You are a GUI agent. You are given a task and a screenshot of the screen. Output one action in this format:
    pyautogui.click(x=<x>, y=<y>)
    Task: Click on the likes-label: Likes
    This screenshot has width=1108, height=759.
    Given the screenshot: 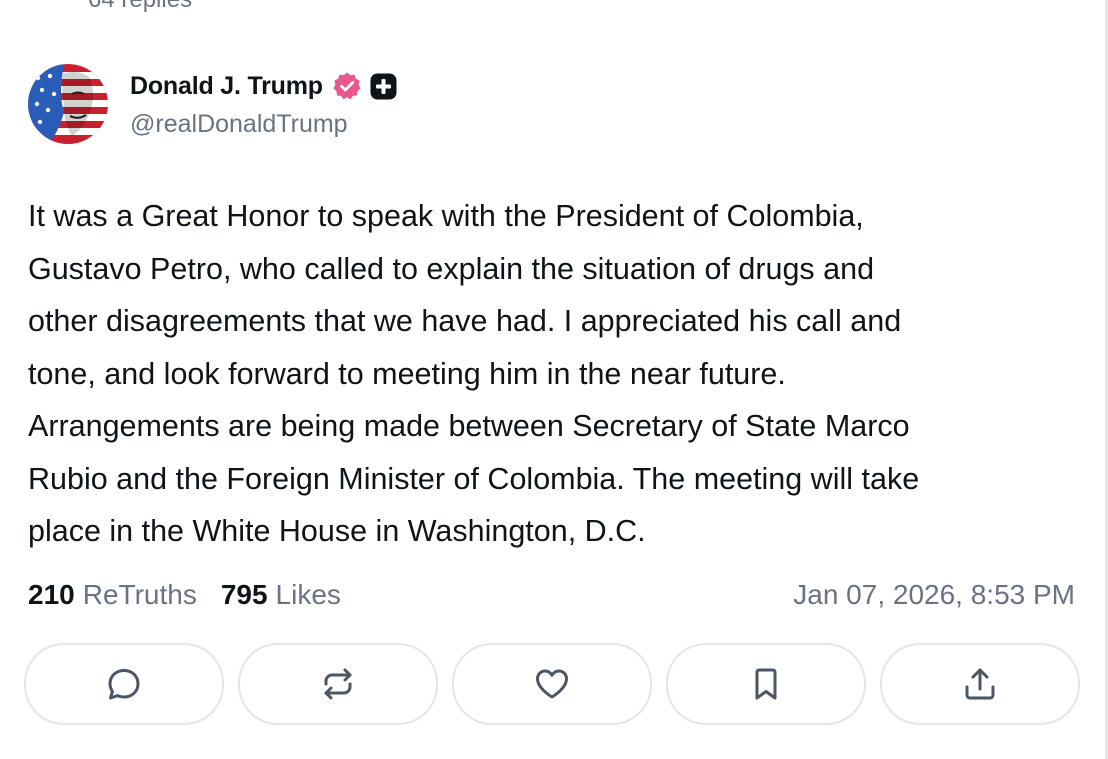 What is the action you would take?
    pyautogui.click(x=308, y=595)
    